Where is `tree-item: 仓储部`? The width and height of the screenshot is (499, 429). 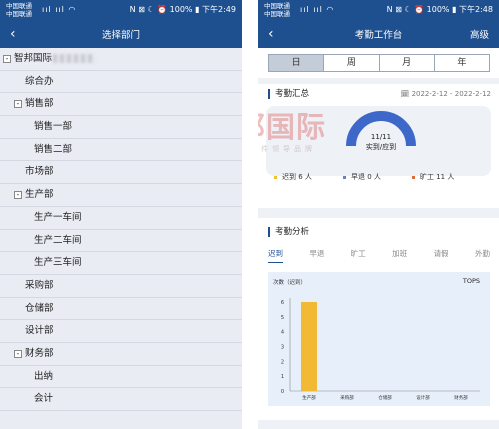
tree-item: 仓储部 is located at coordinates (121, 309).